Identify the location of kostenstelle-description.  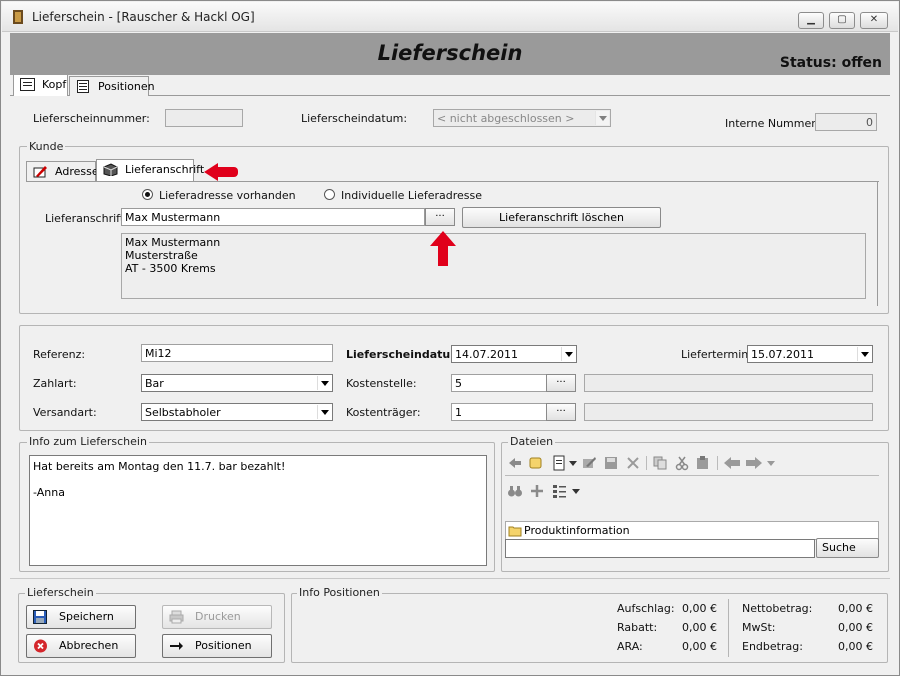
(728, 383).